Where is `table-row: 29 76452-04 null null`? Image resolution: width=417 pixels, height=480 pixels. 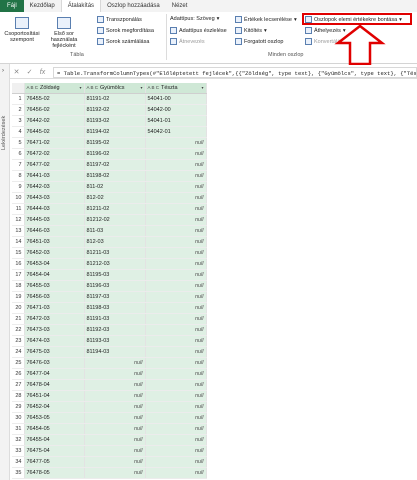
table-row: 29 76452-04 null null is located at coordinates (109, 407).